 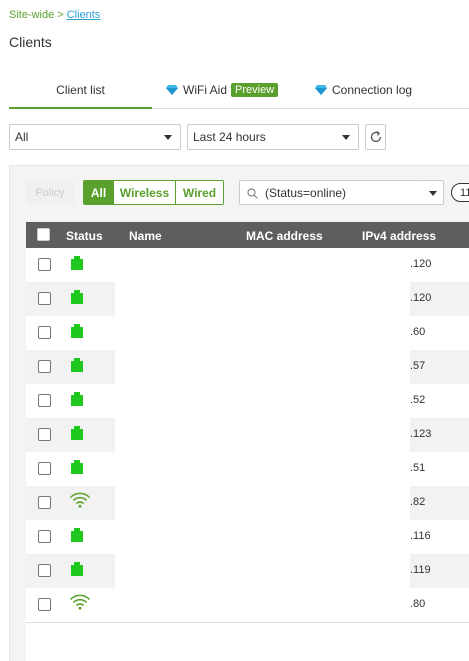 What do you see at coordinates (418, 502) in the screenshot?
I see `ipv4-cell: .82` at bounding box center [418, 502].